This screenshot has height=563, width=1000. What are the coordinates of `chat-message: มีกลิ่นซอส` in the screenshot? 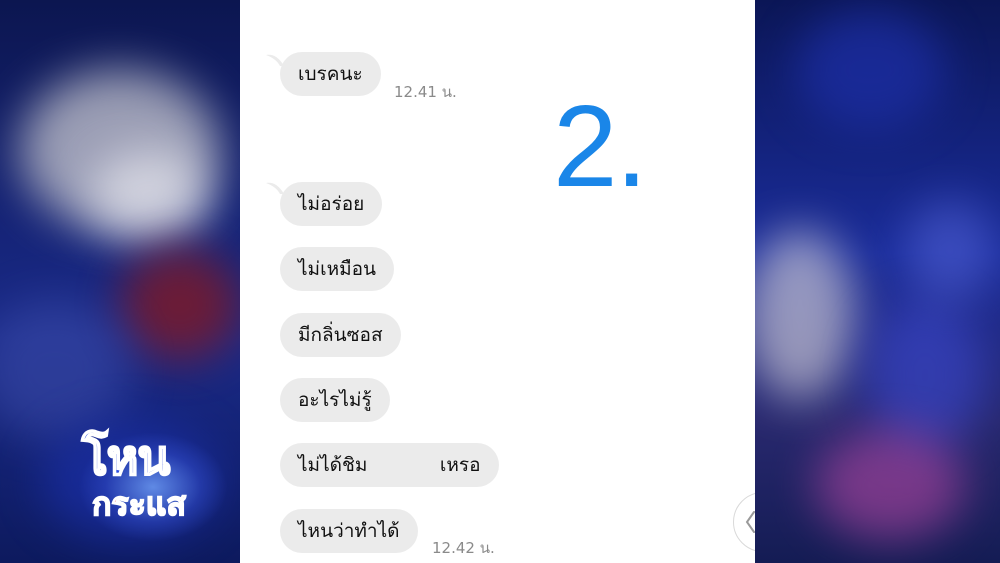 It's located at (340, 335).